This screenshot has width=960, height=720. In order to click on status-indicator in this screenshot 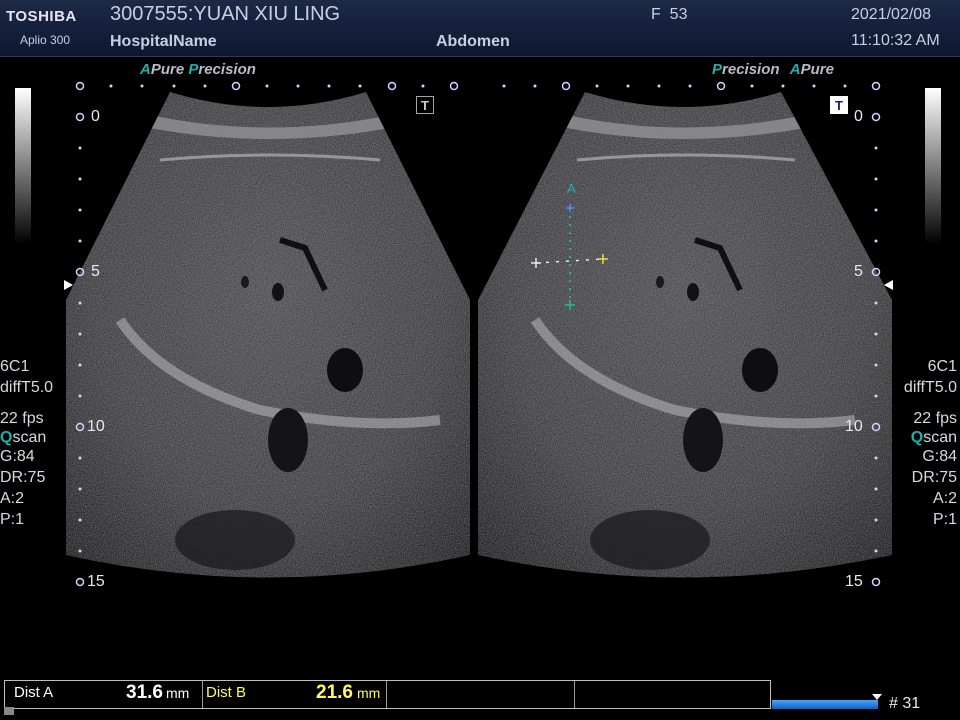, I will do `click(9, 711)`.